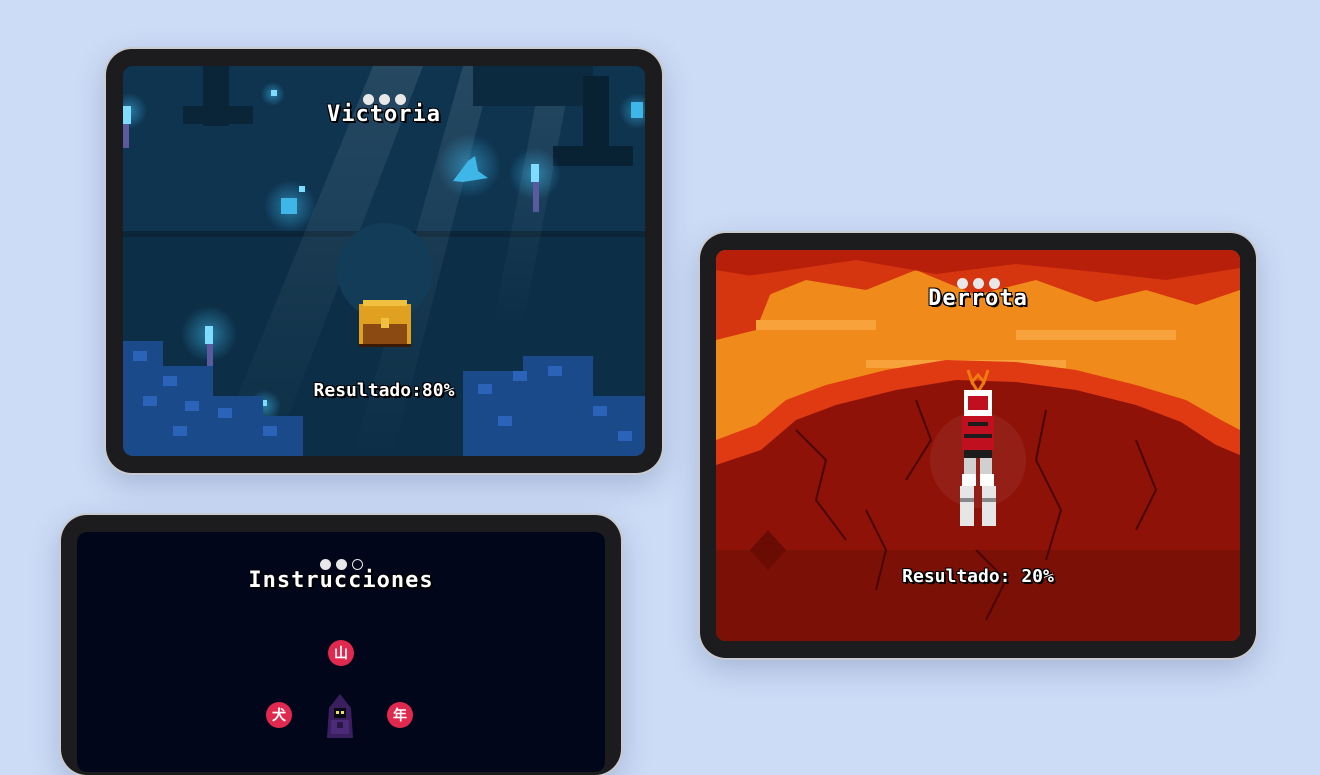 The image size is (1320, 775). Describe the element at coordinates (340, 716) in the screenshot. I see `wizard-character-icon` at that location.